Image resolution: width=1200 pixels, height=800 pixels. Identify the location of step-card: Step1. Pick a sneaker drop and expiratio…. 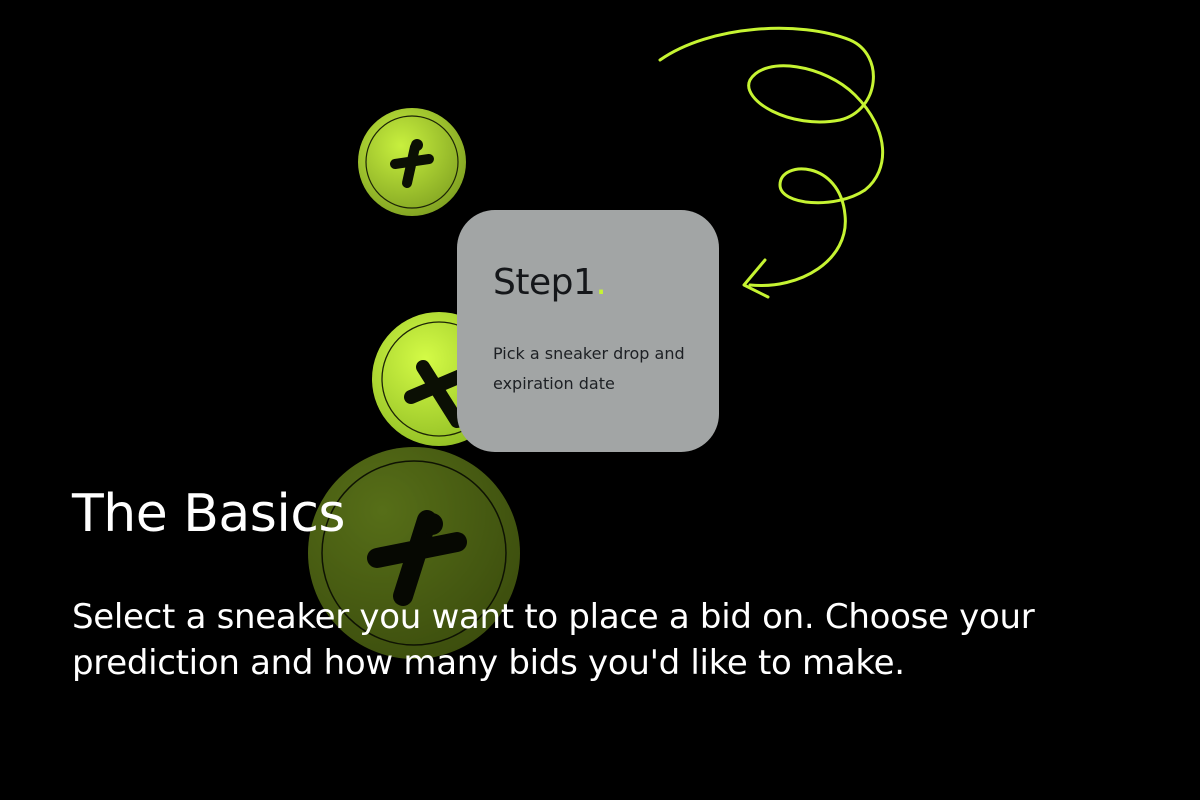
(588, 331).